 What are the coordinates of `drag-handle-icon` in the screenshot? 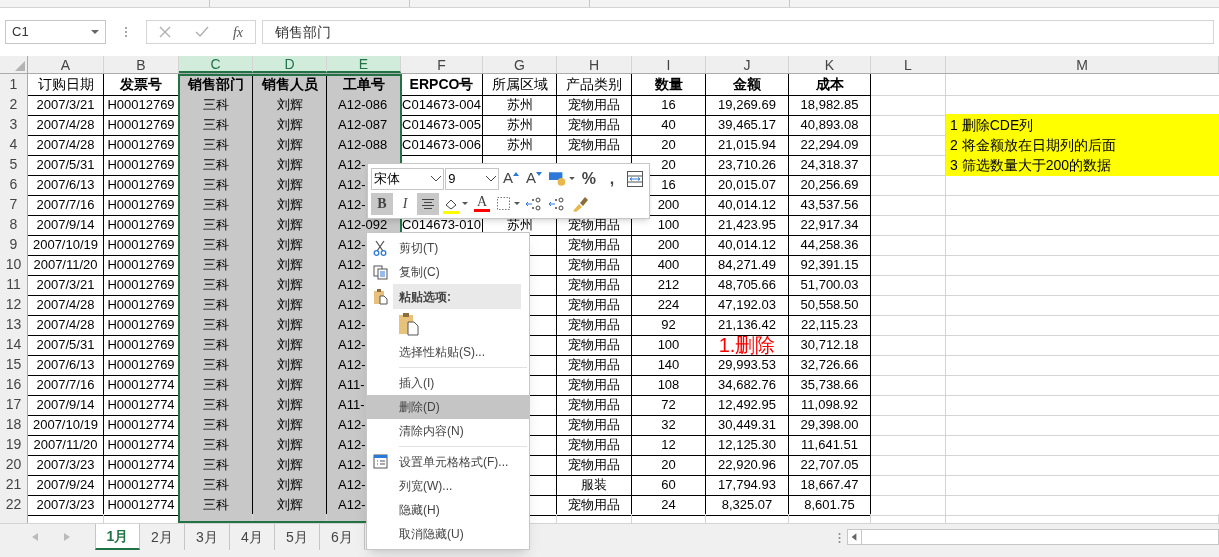 It's located at (126, 32).